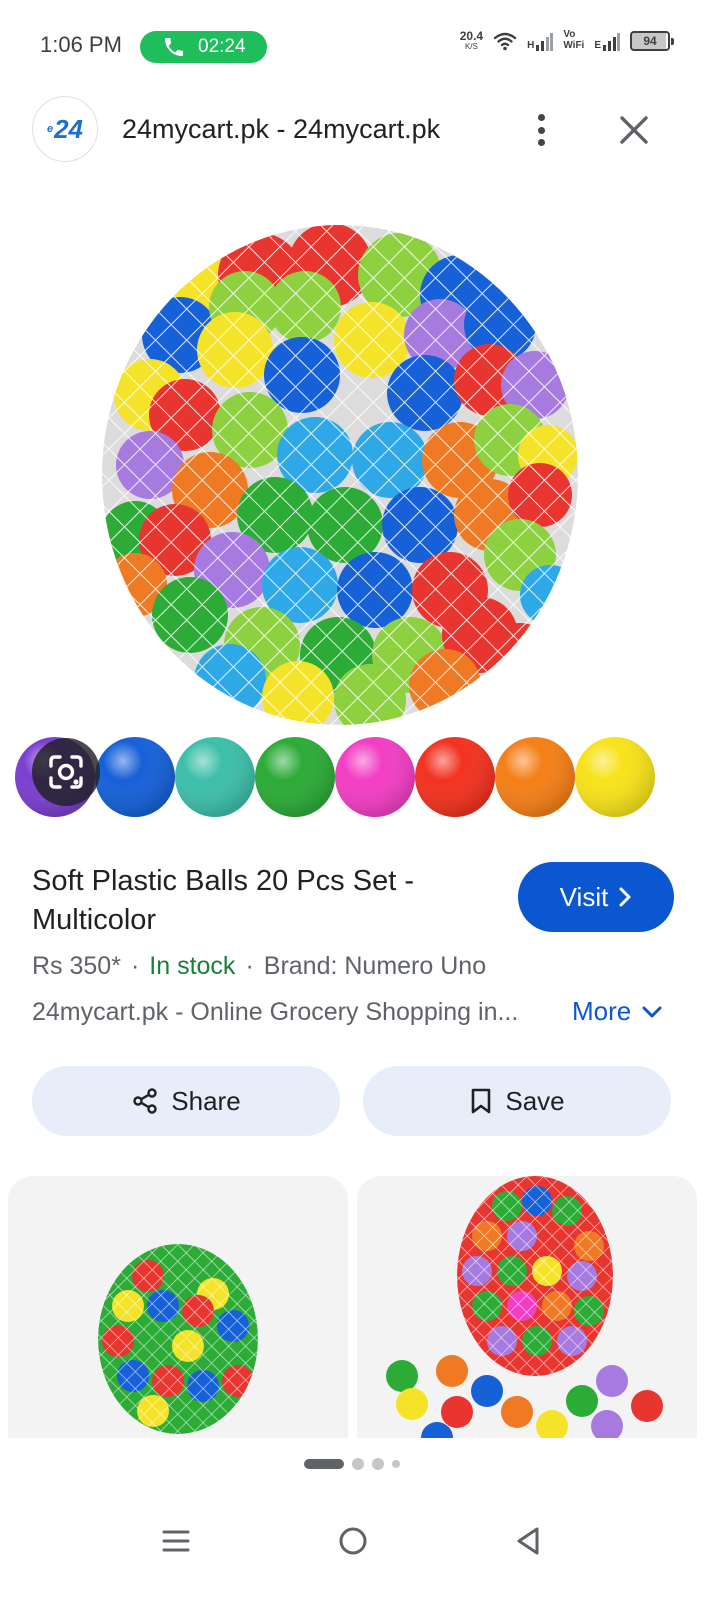 This screenshot has height=1600, width=720. I want to click on back-icon, so click(528, 1541).